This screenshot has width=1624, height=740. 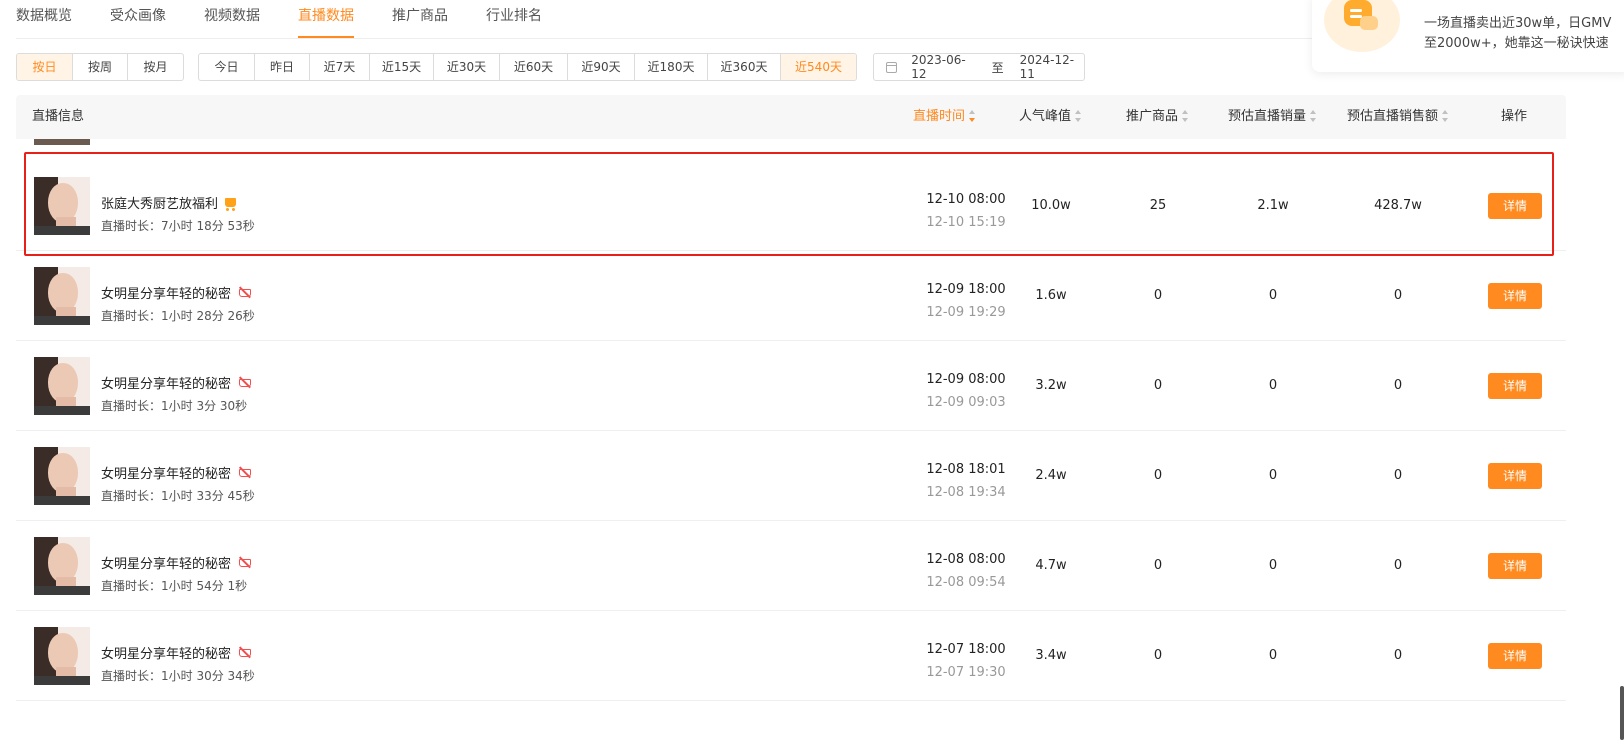 I want to click on peak-popularity-value: 3.4w, so click(x=1051, y=655).